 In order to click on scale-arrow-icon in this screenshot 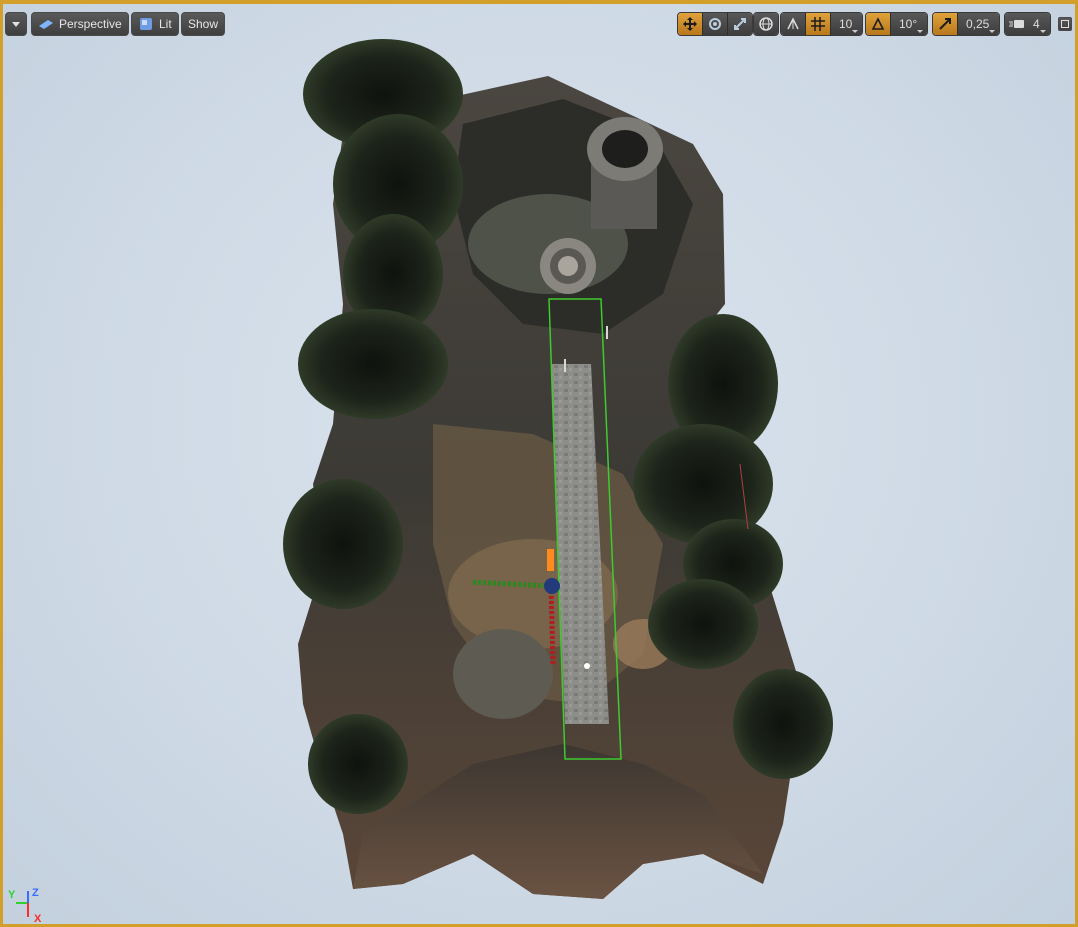, I will do `click(945, 24)`.